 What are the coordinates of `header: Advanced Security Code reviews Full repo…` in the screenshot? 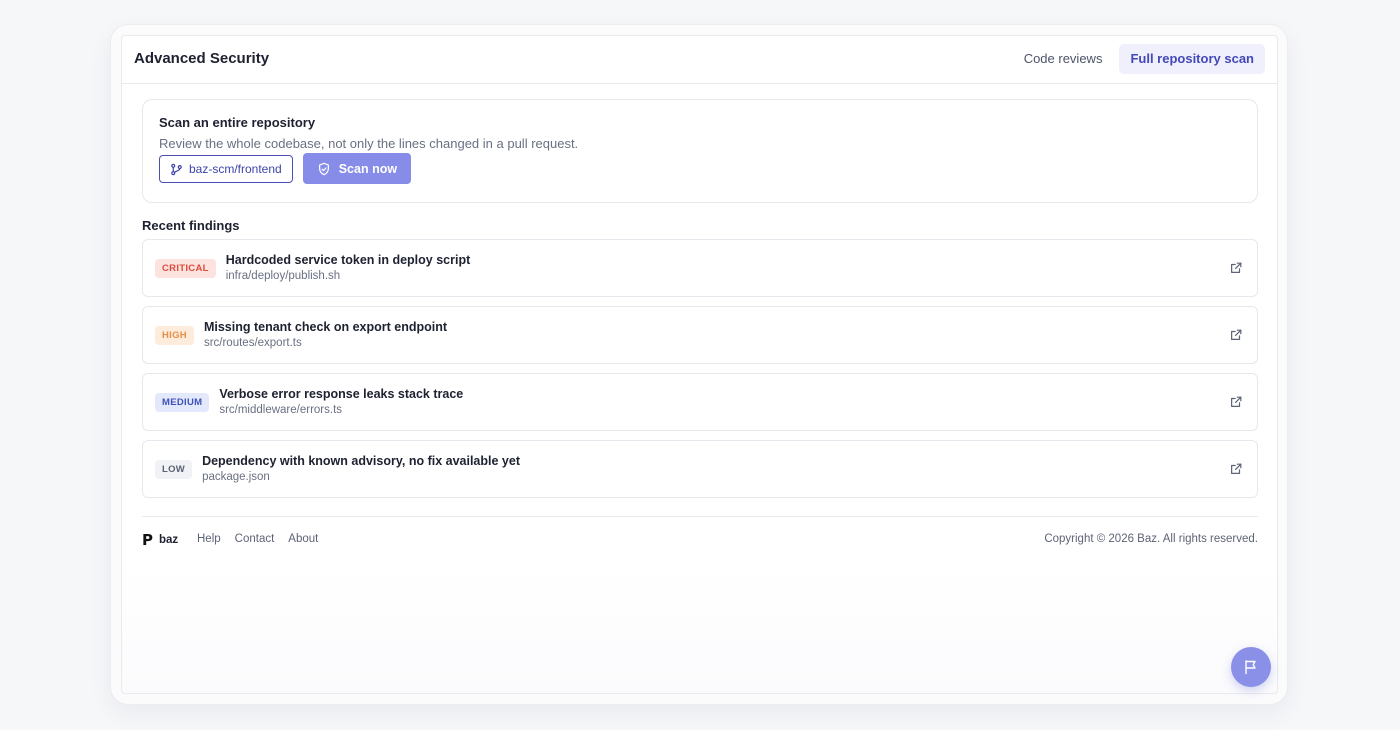 It's located at (699, 60).